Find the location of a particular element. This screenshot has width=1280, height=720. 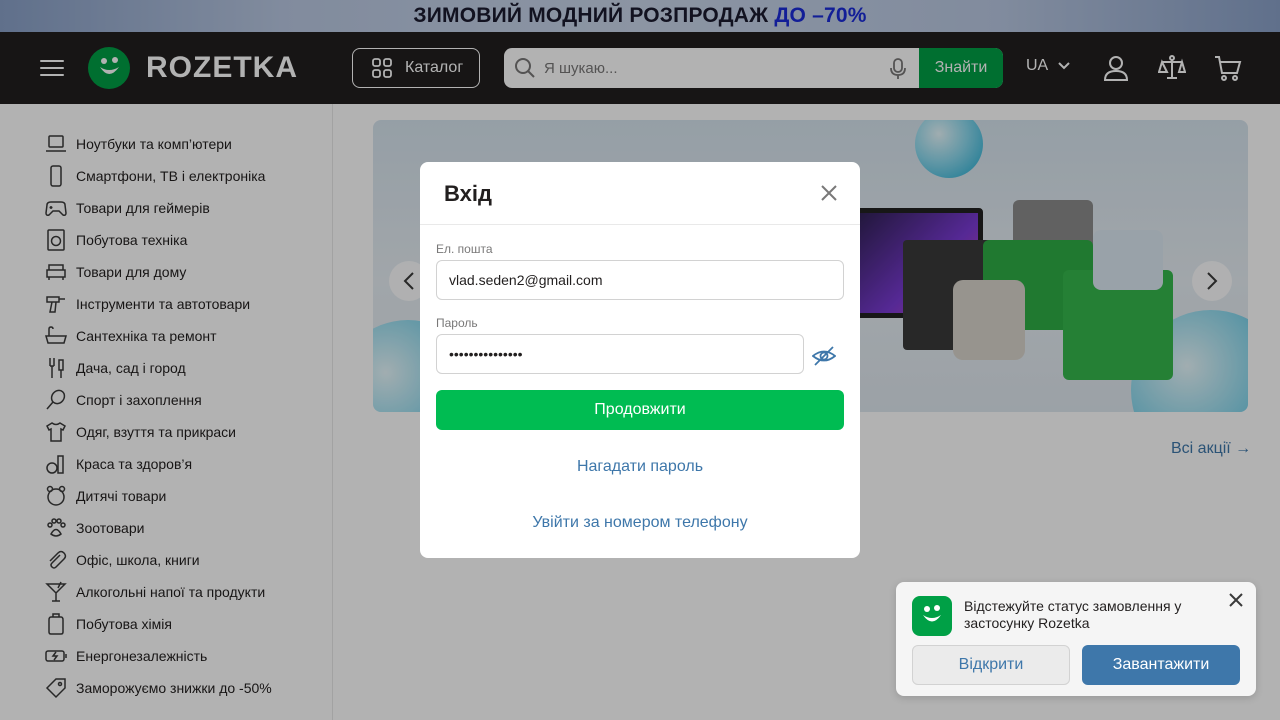

forgot-password-link: Нагадати пароль is located at coordinates (640, 467).